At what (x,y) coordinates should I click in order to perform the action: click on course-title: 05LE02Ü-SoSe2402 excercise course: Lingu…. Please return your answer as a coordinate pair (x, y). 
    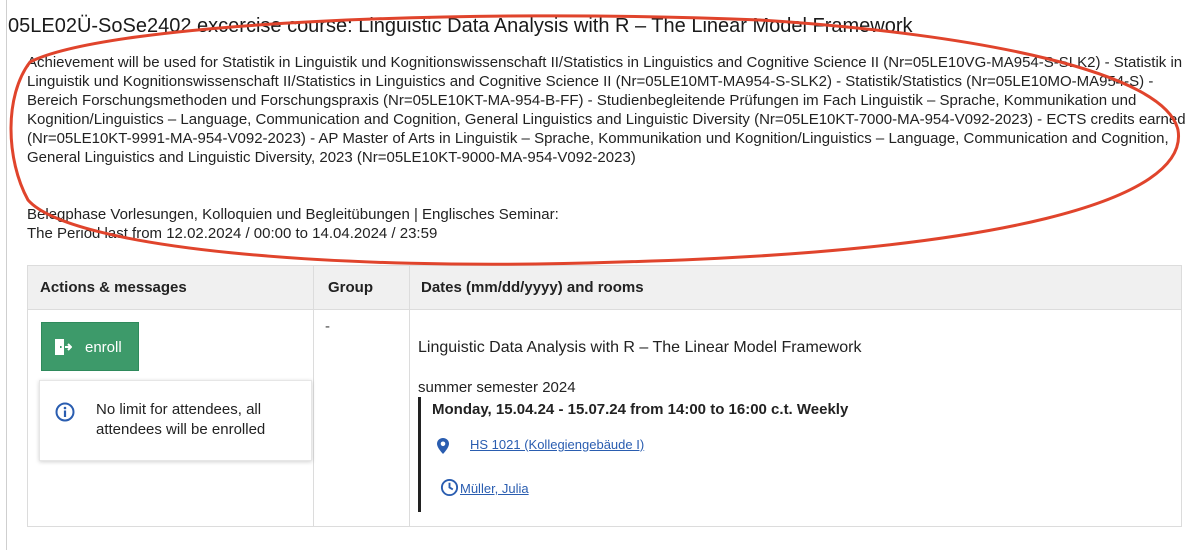
    Looking at the image, I should click on (460, 26).